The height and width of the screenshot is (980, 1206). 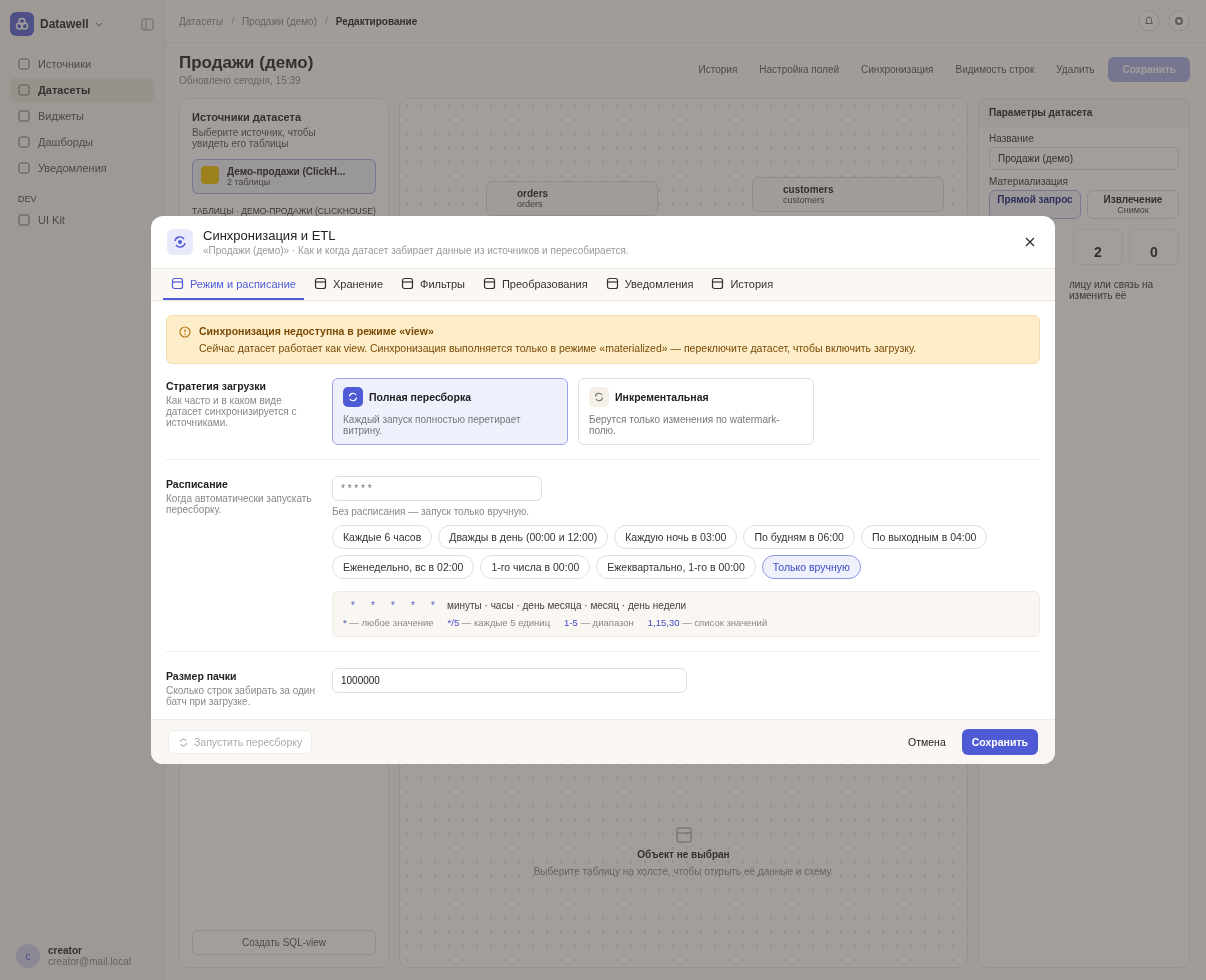 What do you see at coordinates (82, 142) in the screenshot?
I see `nav-item: Дашборды` at bounding box center [82, 142].